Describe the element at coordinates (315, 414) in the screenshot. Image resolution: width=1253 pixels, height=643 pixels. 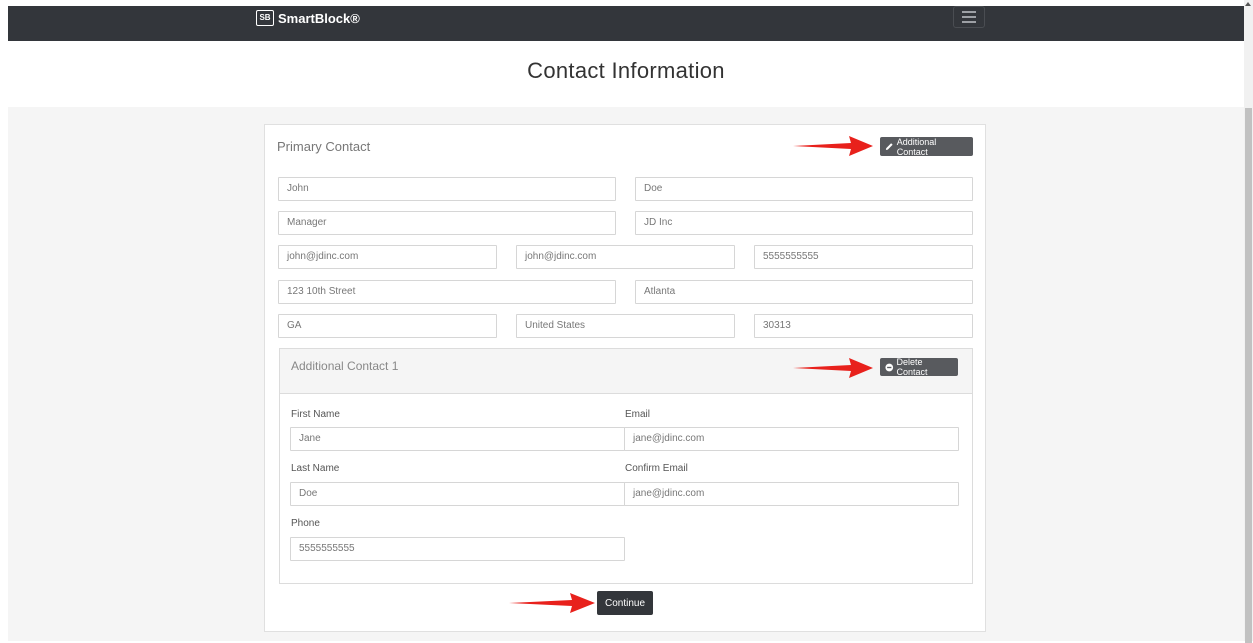
I see `first-name-label: First Name` at that location.